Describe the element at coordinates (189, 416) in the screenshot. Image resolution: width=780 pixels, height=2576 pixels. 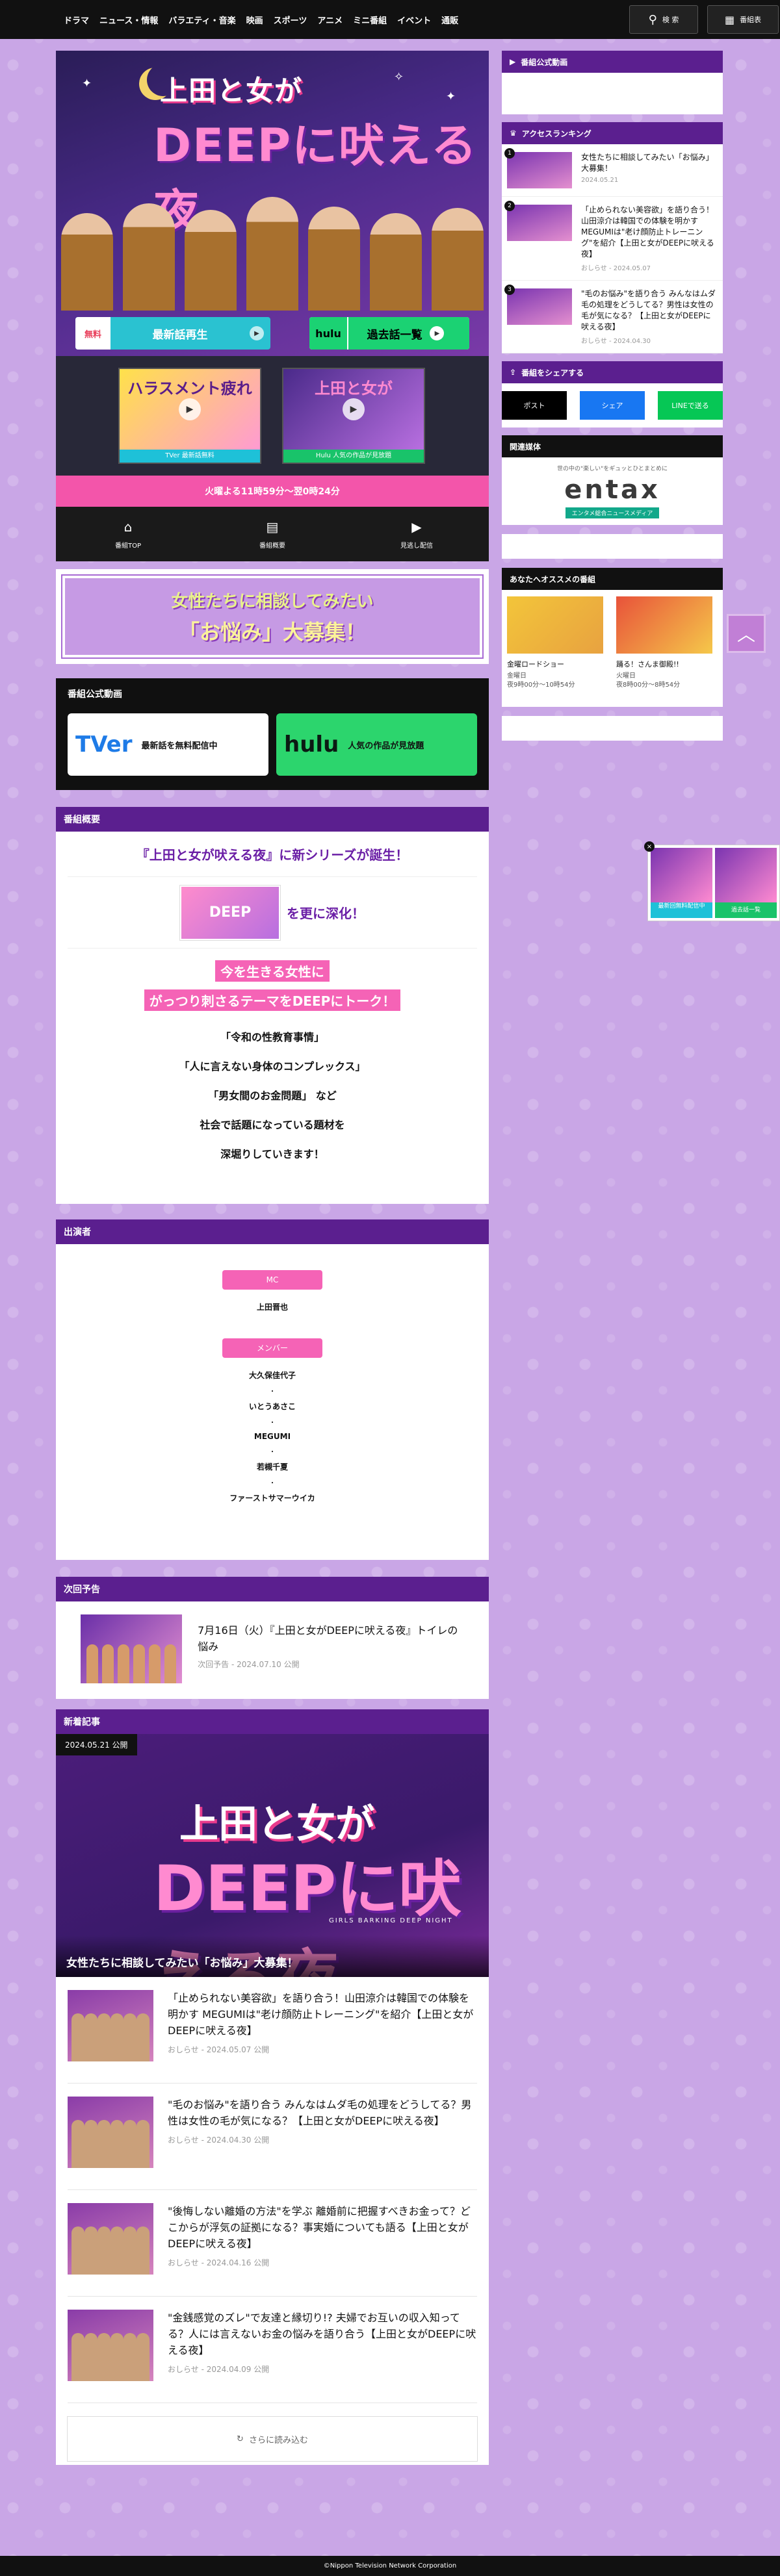
I see `tver-video-thumb: ハラスメント疲れ ▶ TVer 最新話無料` at that location.